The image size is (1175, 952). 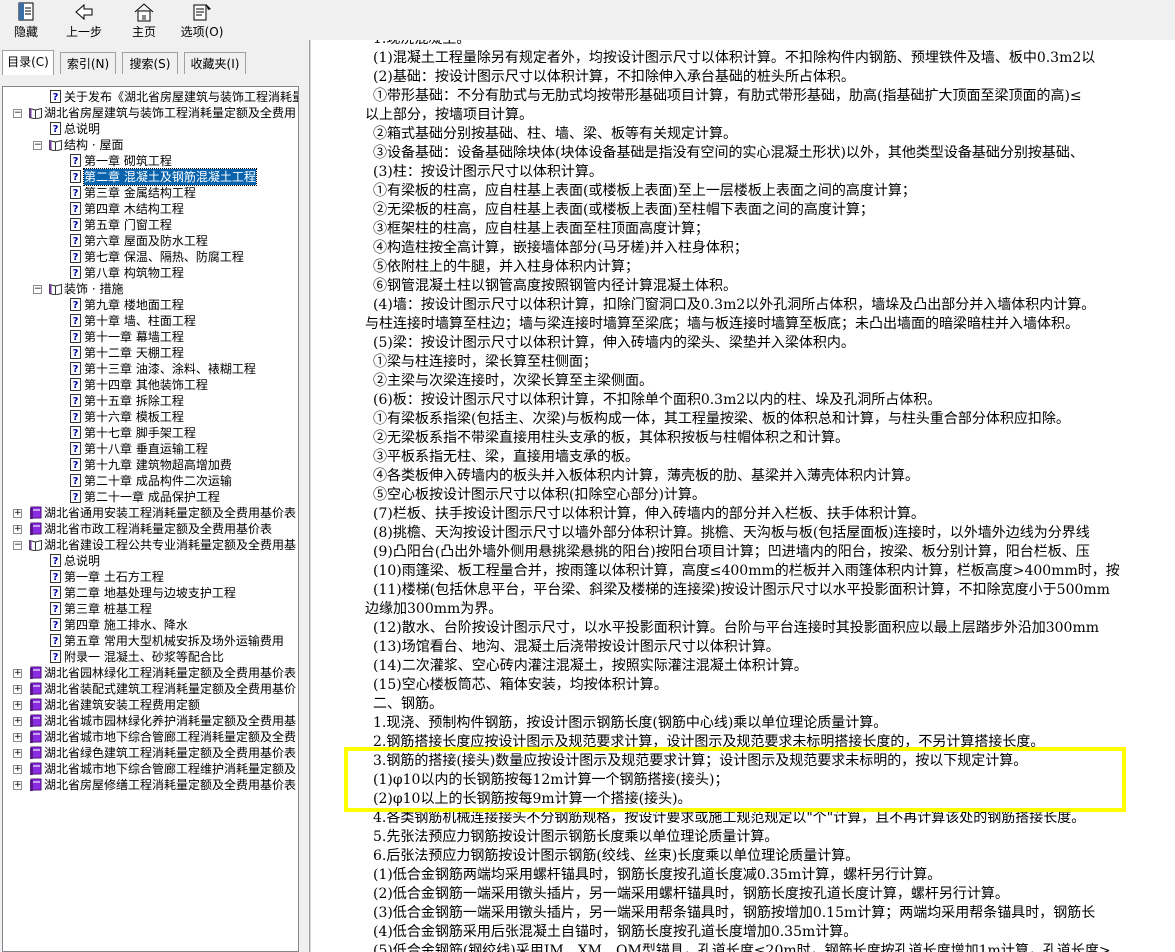 What do you see at coordinates (614, 343) in the screenshot?
I see `content-line: (5)梁：按设计图示尺寸以体积计算，伸入砖墙内的梁头、梁垫并入梁体积内。` at bounding box center [614, 343].